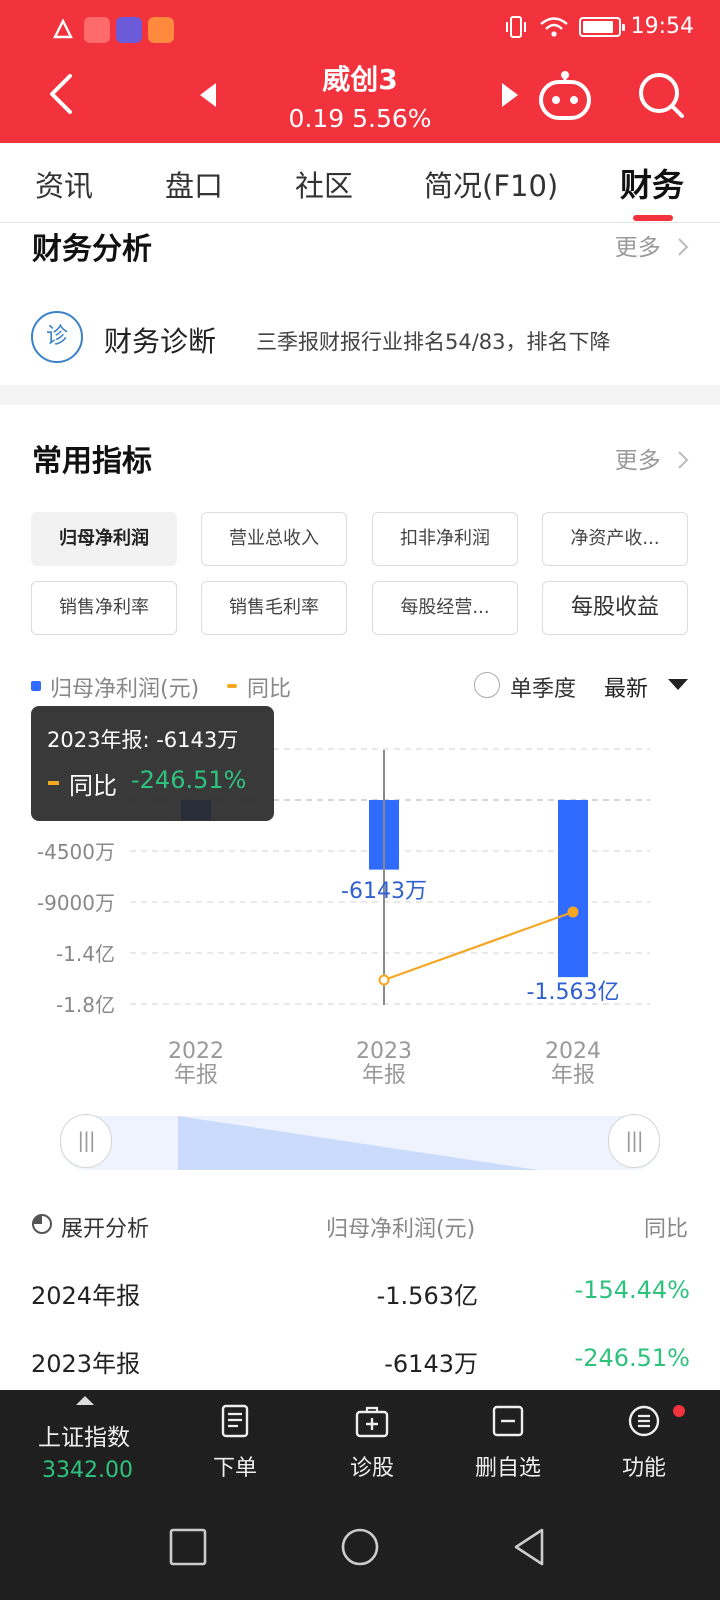 Image resolution: width=720 pixels, height=1600 pixels. Describe the element at coordinates (161, 30) in the screenshot. I see `shop-app-icon` at that location.